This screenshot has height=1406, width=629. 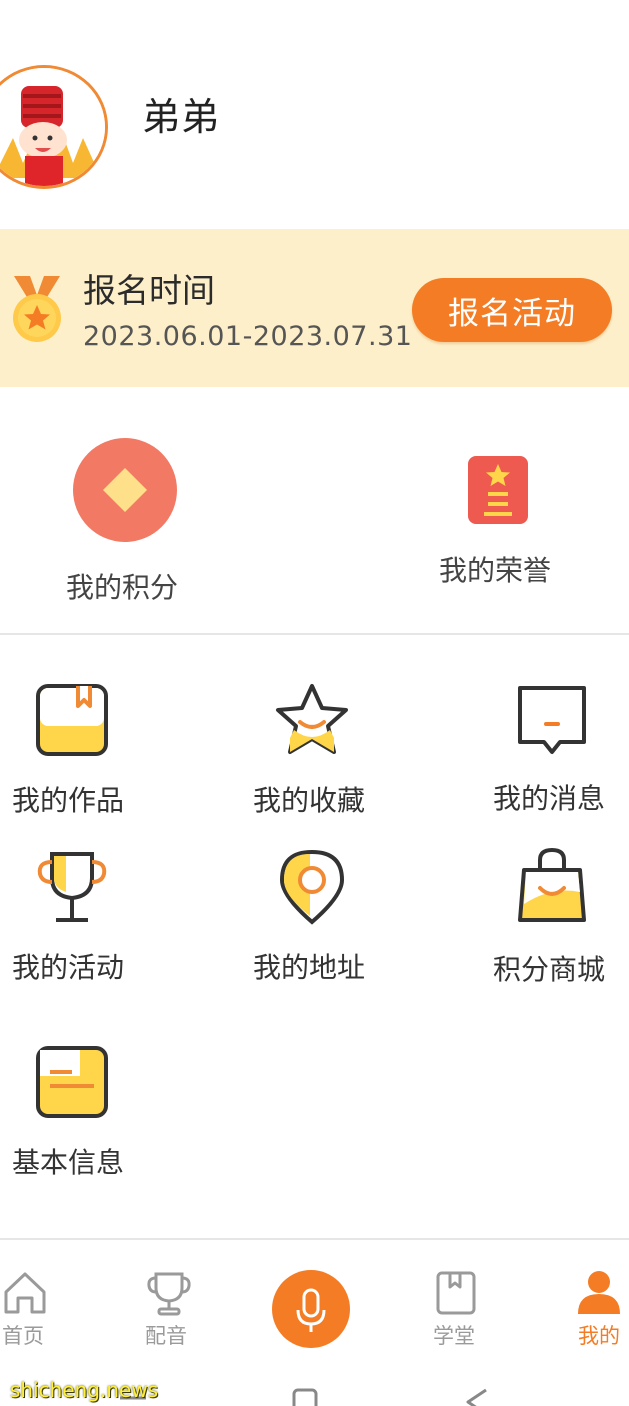 I want to click on message-icon, so click(x=552, y=720).